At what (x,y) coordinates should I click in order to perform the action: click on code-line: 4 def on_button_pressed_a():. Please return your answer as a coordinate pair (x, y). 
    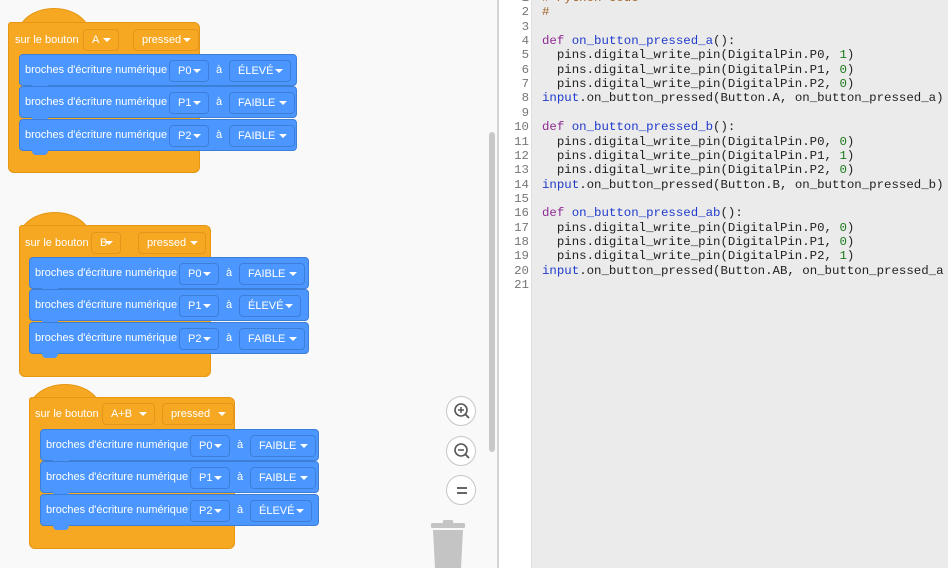
    Looking at the image, I should click on (723, 41).